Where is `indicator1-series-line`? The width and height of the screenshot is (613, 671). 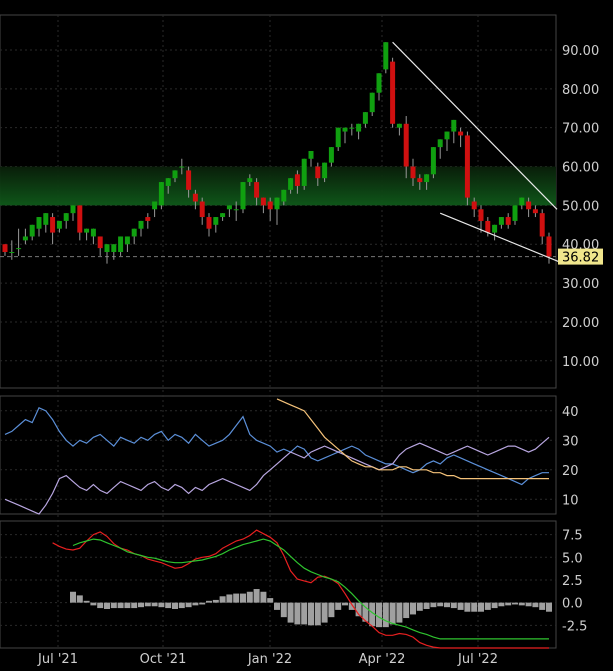 indicator1-series-line is located at coordinates (412, 439).